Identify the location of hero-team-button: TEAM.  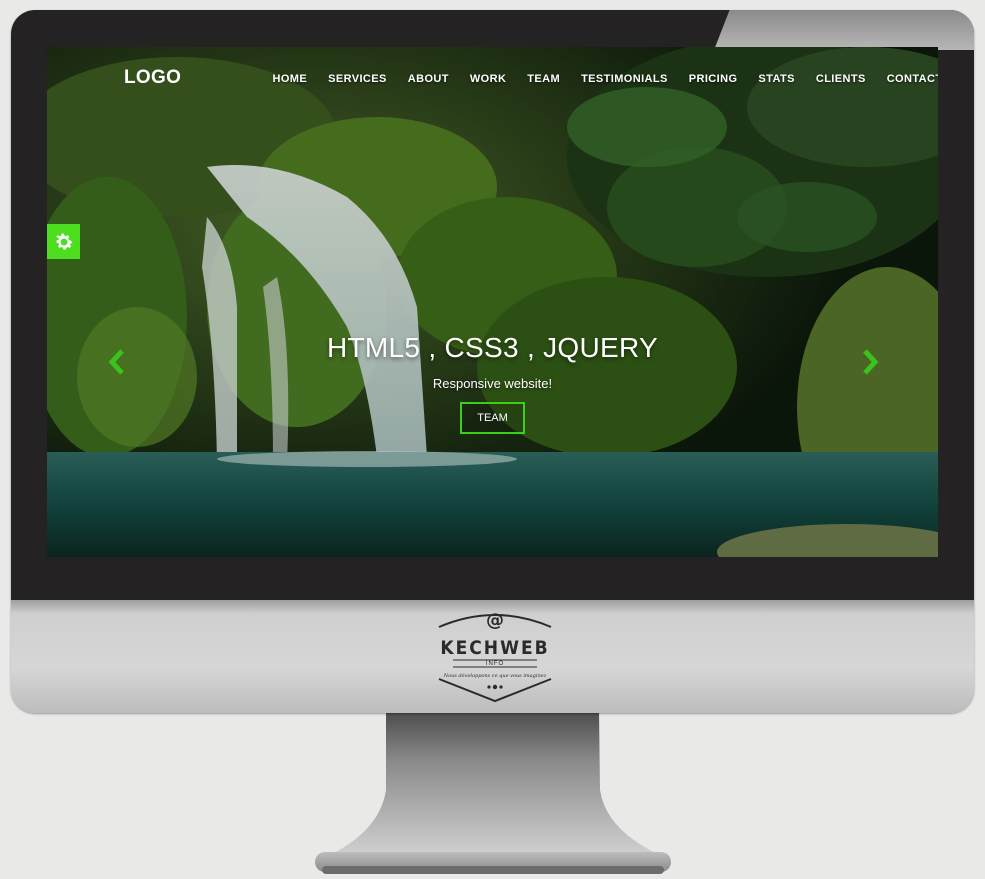
(492, 418).